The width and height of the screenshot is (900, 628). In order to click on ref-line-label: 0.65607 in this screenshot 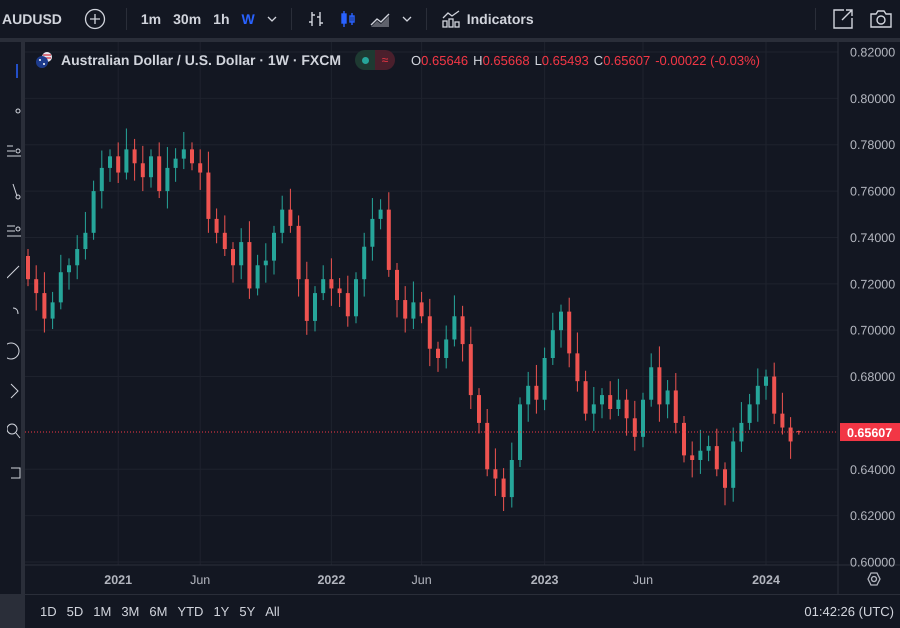, I will do `click(869, 433)`.